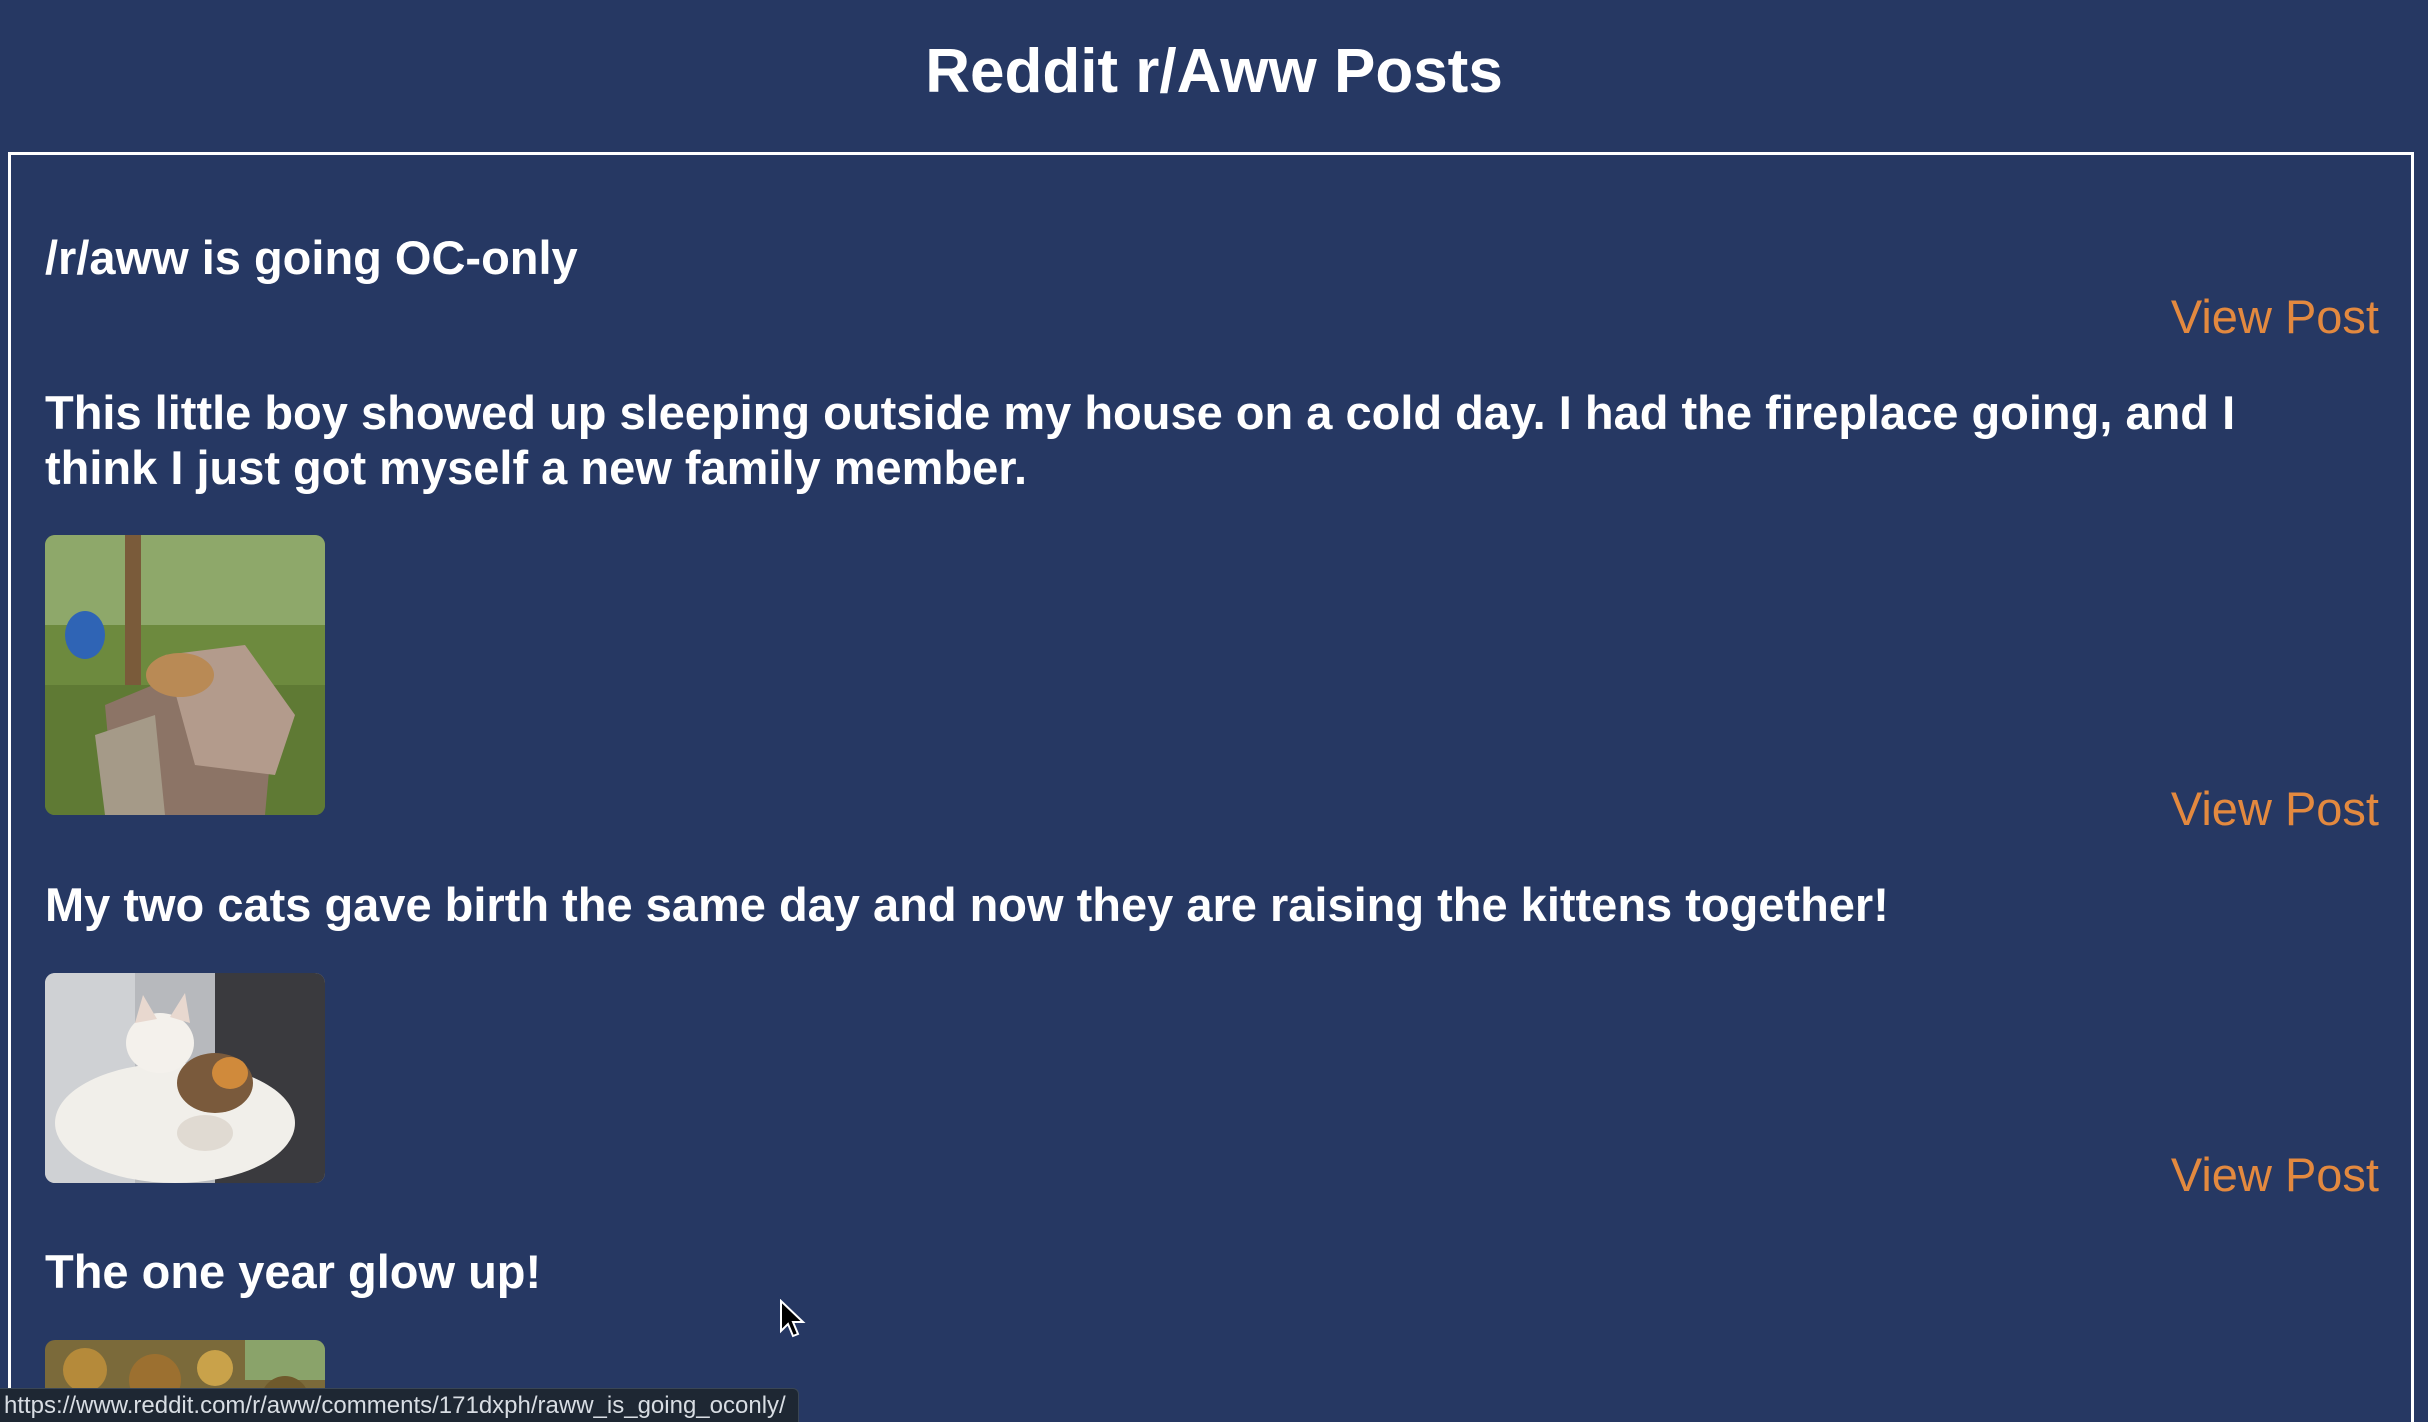 This screenshot has height=1422, width=2428. I want to click on cats-photo-image, so click(185, 1078).